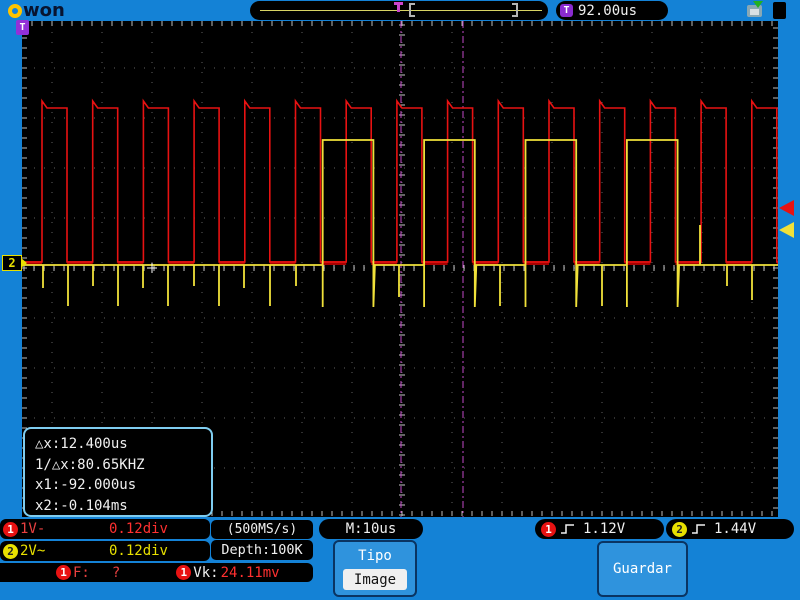  Describe the element at coordinates (735, 529) in the screenshot. I see `ch2-trigger-level-value: 1.44V` at that location.